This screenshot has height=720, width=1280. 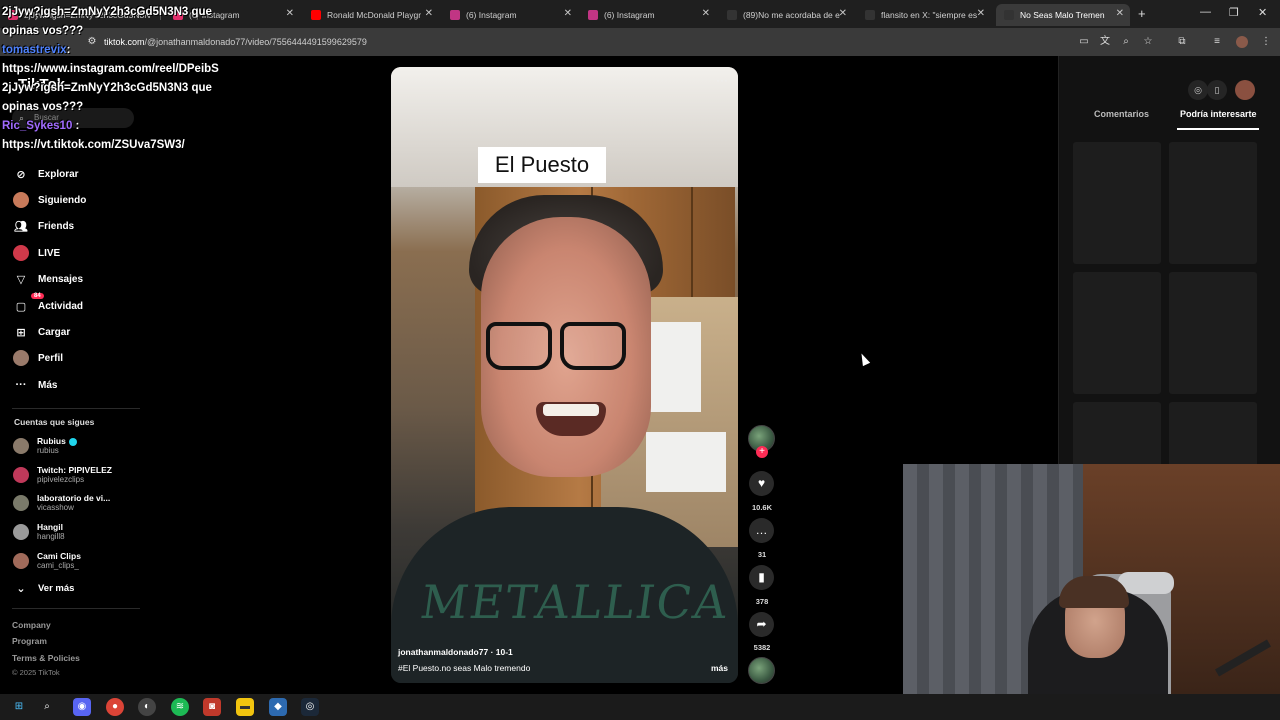 I want to click on following-item-rubius: Rubius rubius, so click(x=45, y=446).